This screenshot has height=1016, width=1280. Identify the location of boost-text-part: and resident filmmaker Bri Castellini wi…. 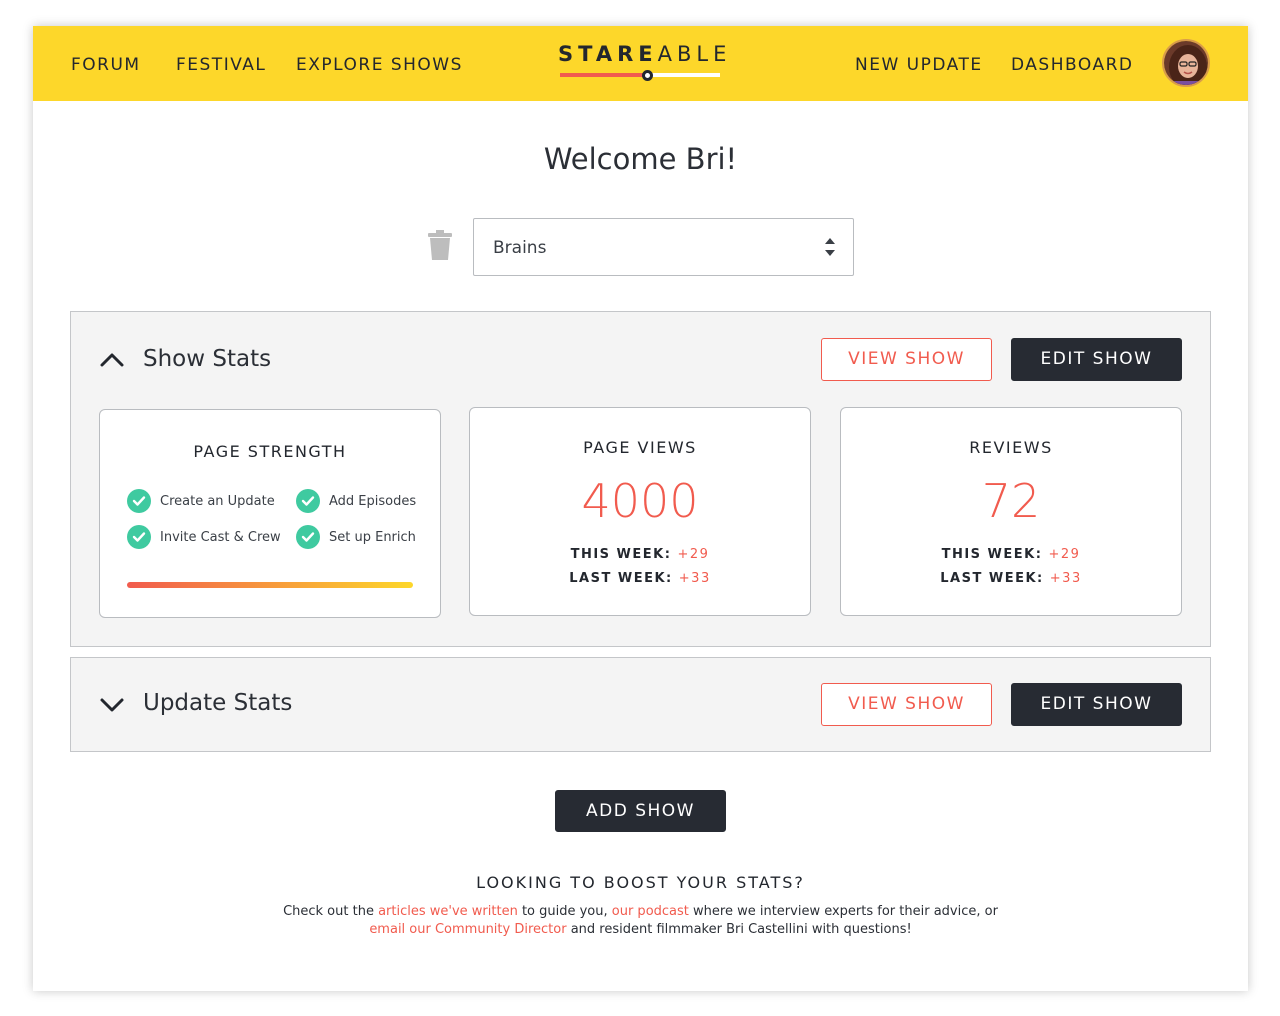
(739, 929).